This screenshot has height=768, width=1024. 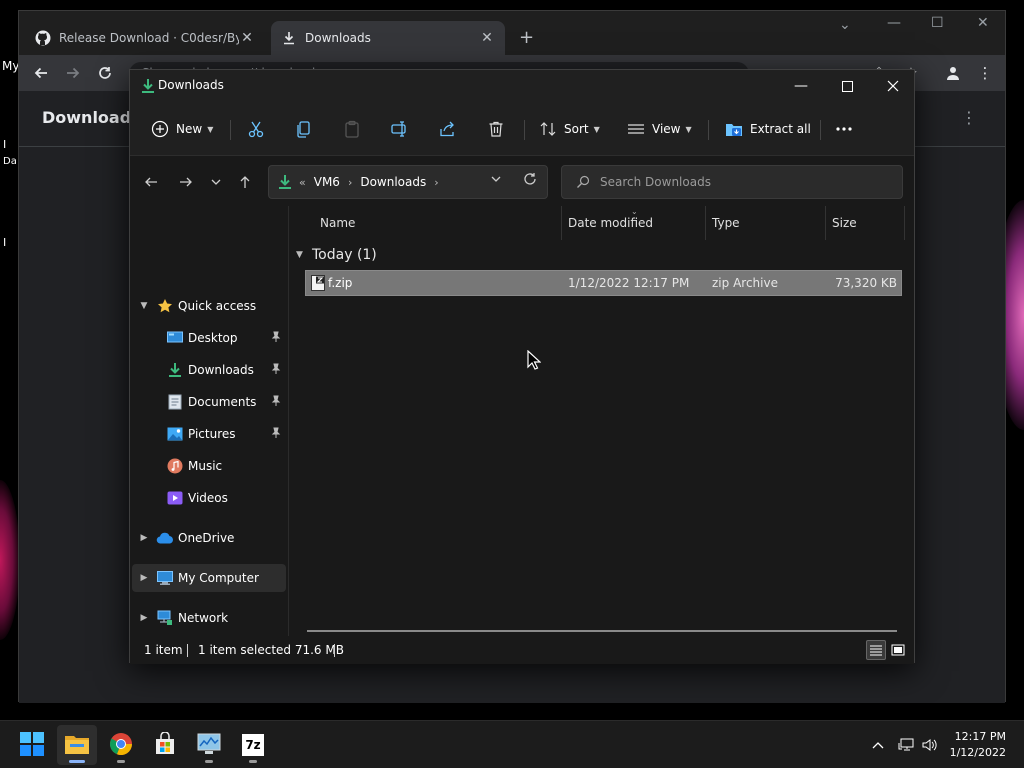 I want to click on up-arrow-icon, so click(x=245, y=182).